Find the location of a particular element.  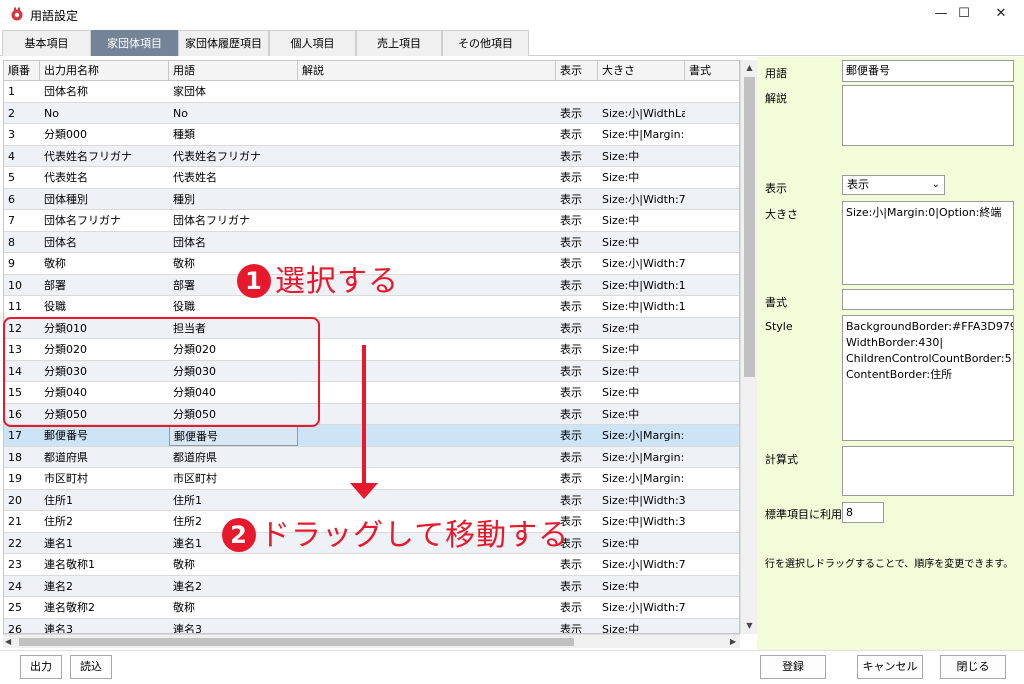

table-row: 1 団体名称 家団体 is located at coordinates (371, 92).